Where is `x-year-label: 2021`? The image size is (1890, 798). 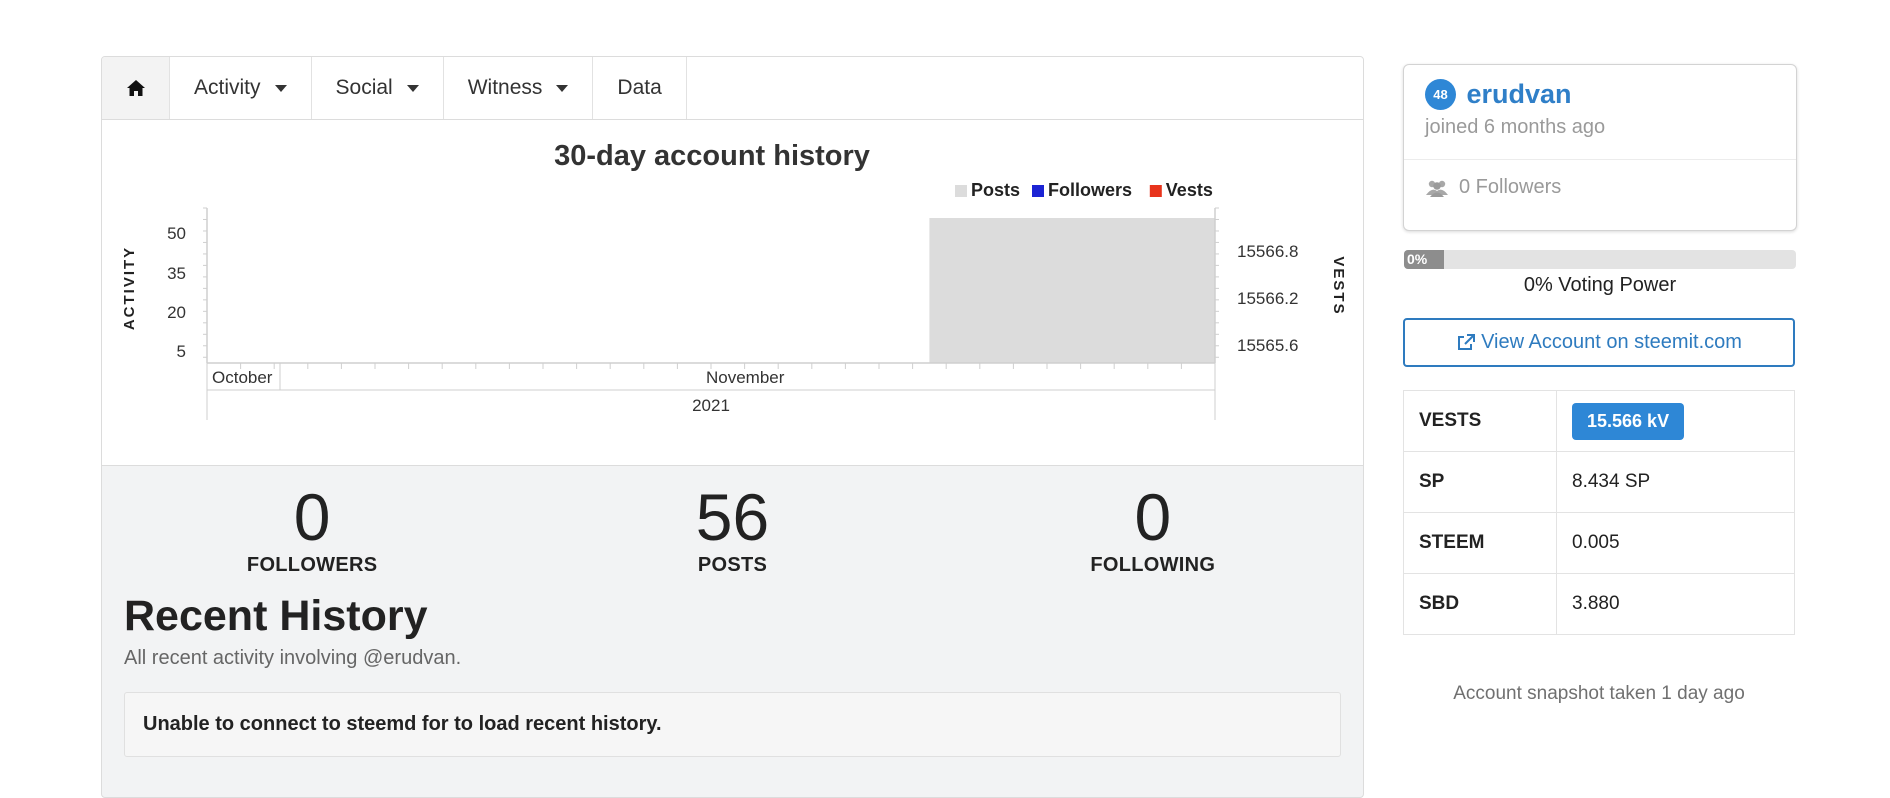 x-year-label: 2021 is located at coordinates (711, 405).